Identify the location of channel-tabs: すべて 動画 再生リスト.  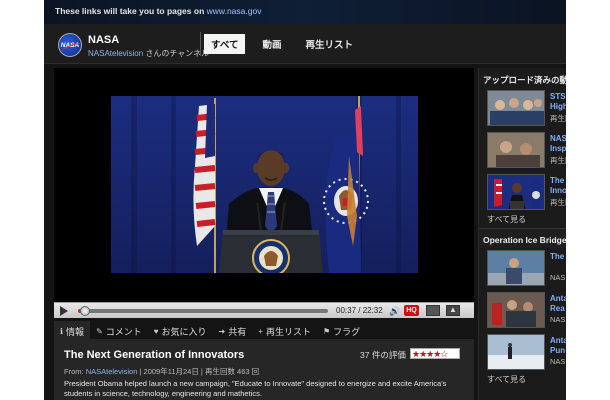
(285, 44).